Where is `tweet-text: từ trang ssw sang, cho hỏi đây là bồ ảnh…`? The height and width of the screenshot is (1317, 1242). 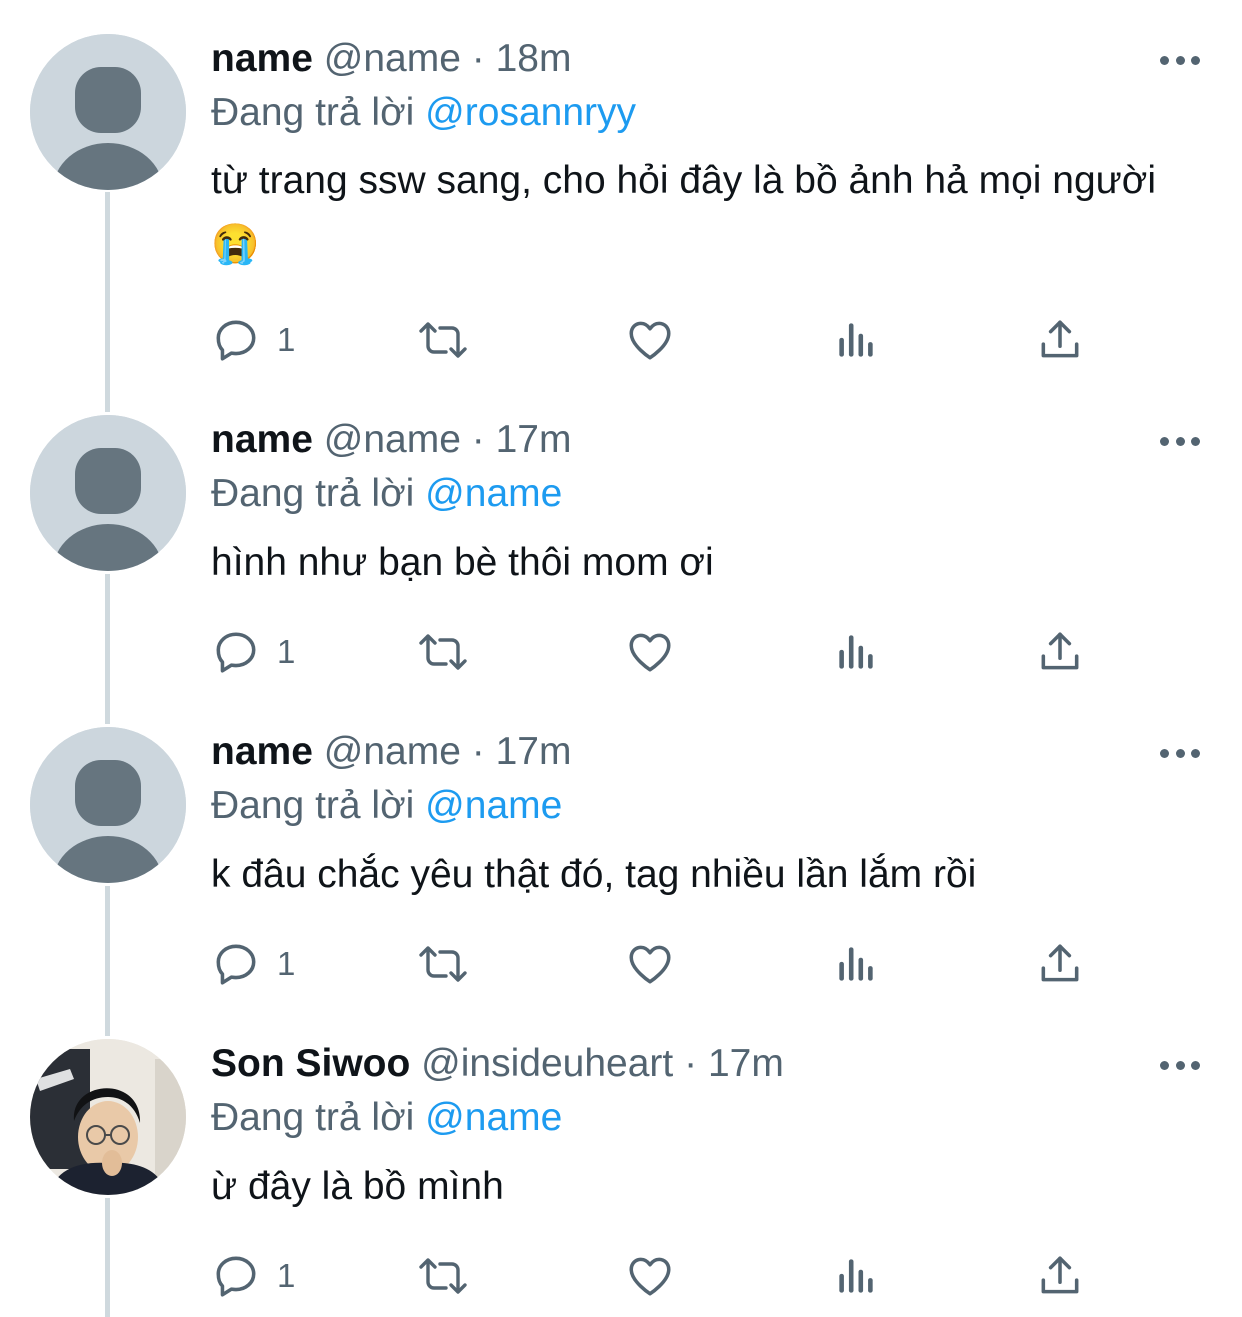 tweet-text: từ trang ssw sang, cho hỏi đây là bồ ảnh… is located at coordinates (683, 212).